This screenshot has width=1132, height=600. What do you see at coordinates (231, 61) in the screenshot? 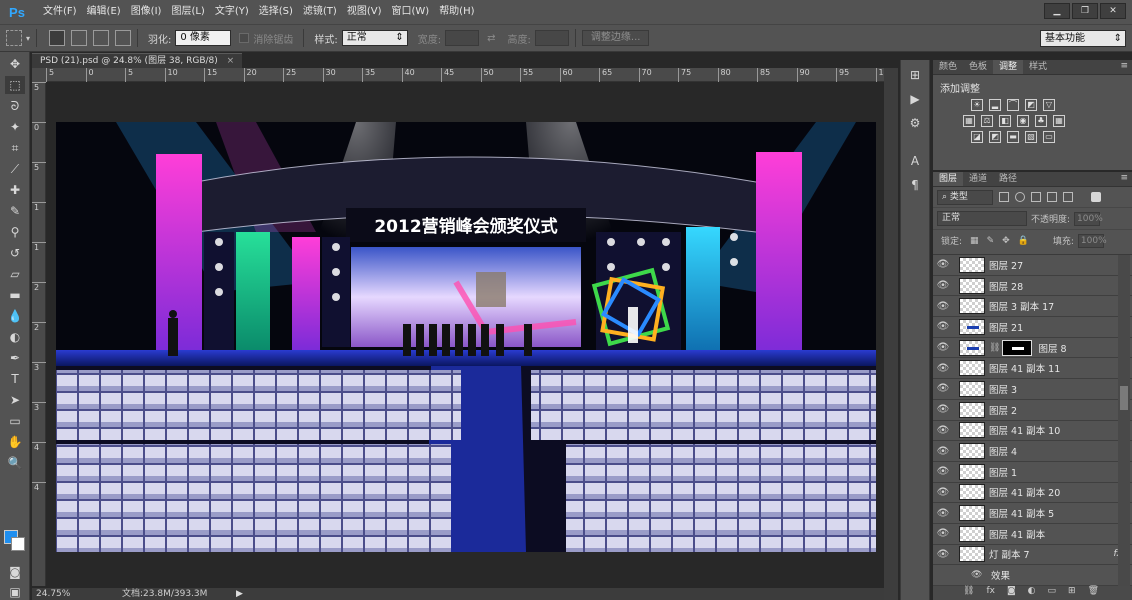
I see `close-tab-icon: ×` at bounding box center [231, 61].